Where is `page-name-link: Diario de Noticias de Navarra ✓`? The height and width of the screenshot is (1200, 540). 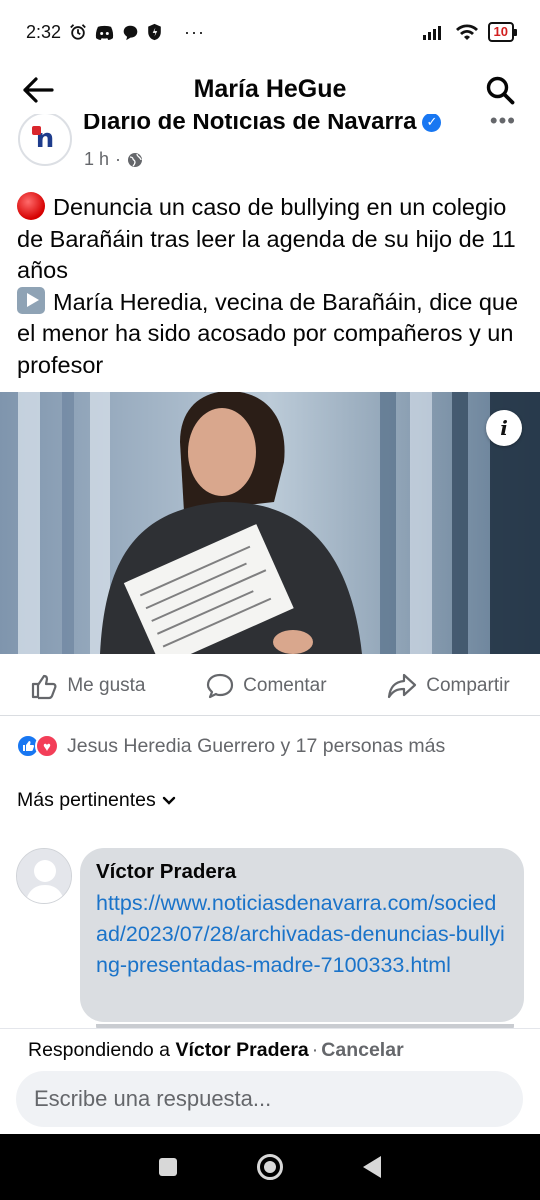
page-name-link: Diario de Noticias de Navarra ✓ is located at coordinates (262, 125).